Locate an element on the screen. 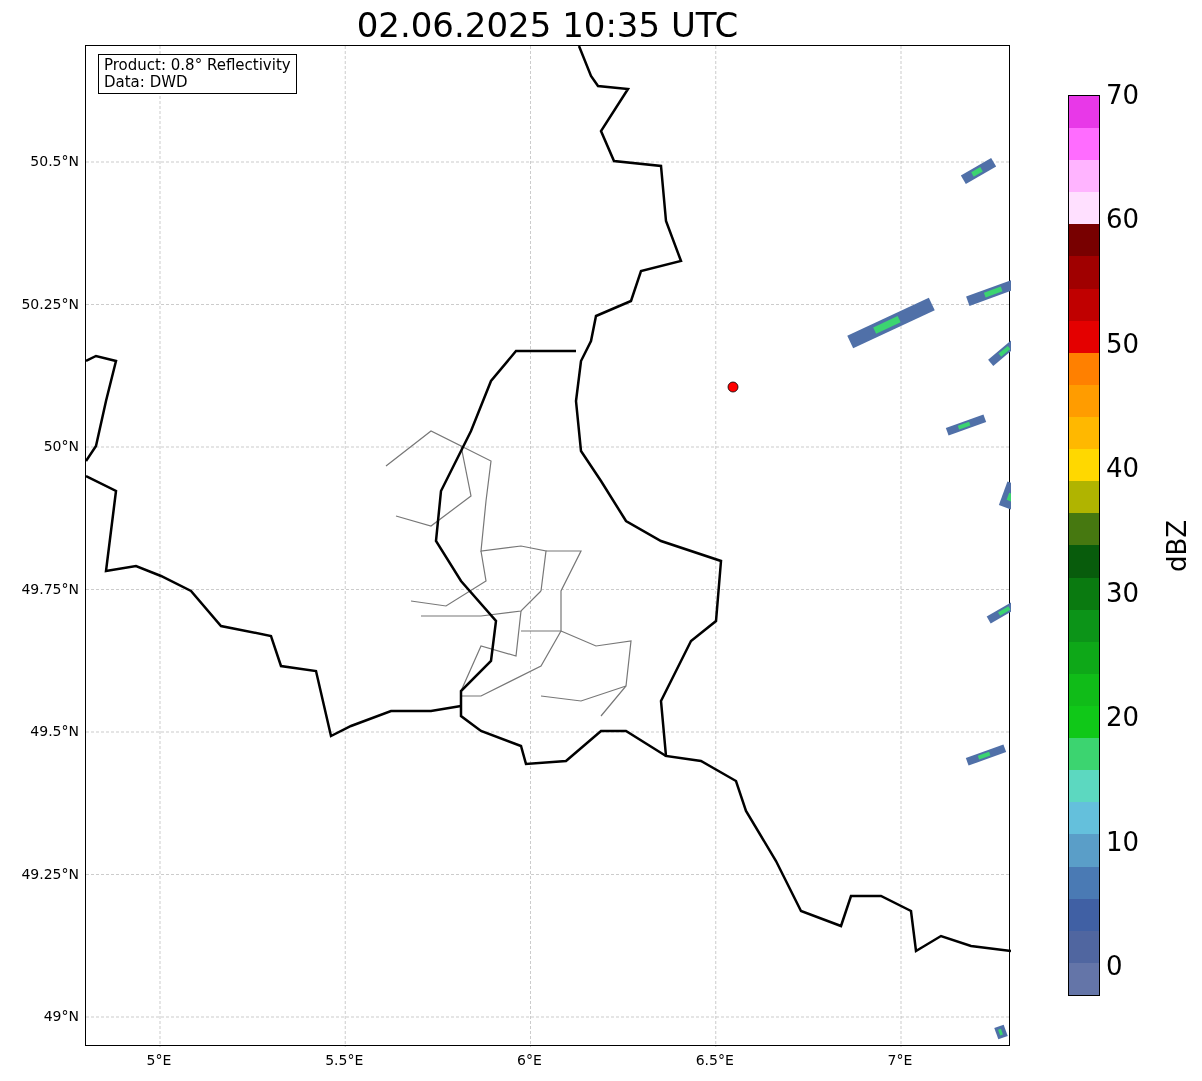 Image resolution: width=1202 pixels, height=1081 pixels. longitude-label: 7°E is located at coordinates (900, 1060).